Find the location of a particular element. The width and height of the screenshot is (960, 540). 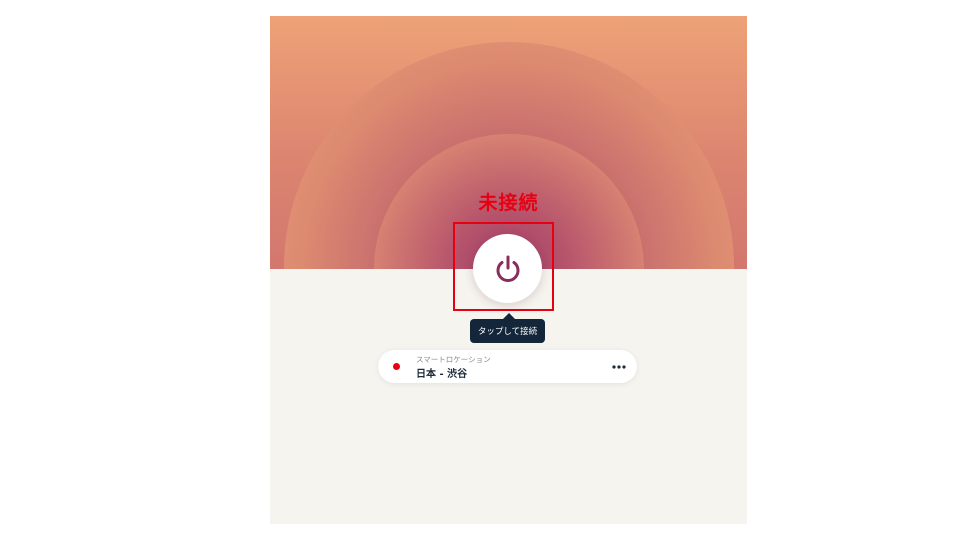

power-button is located at coordinates (507, 268).